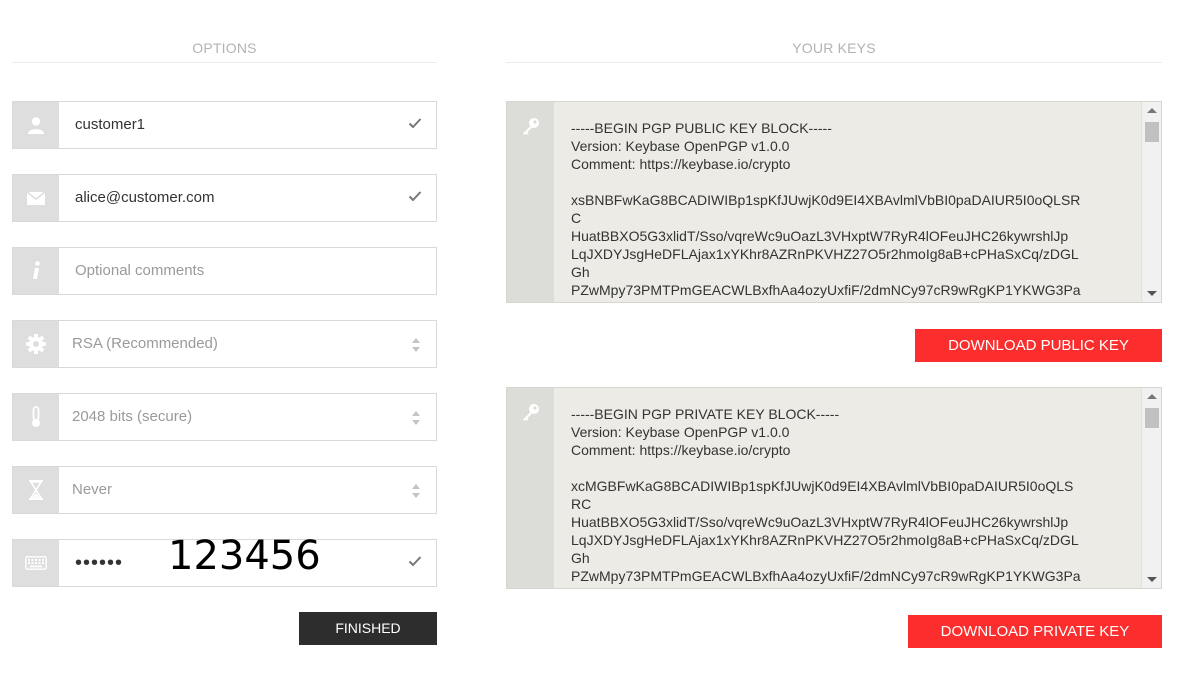  I want to click on key-size-selected: 2048 bits (secure), so click(132, 417).